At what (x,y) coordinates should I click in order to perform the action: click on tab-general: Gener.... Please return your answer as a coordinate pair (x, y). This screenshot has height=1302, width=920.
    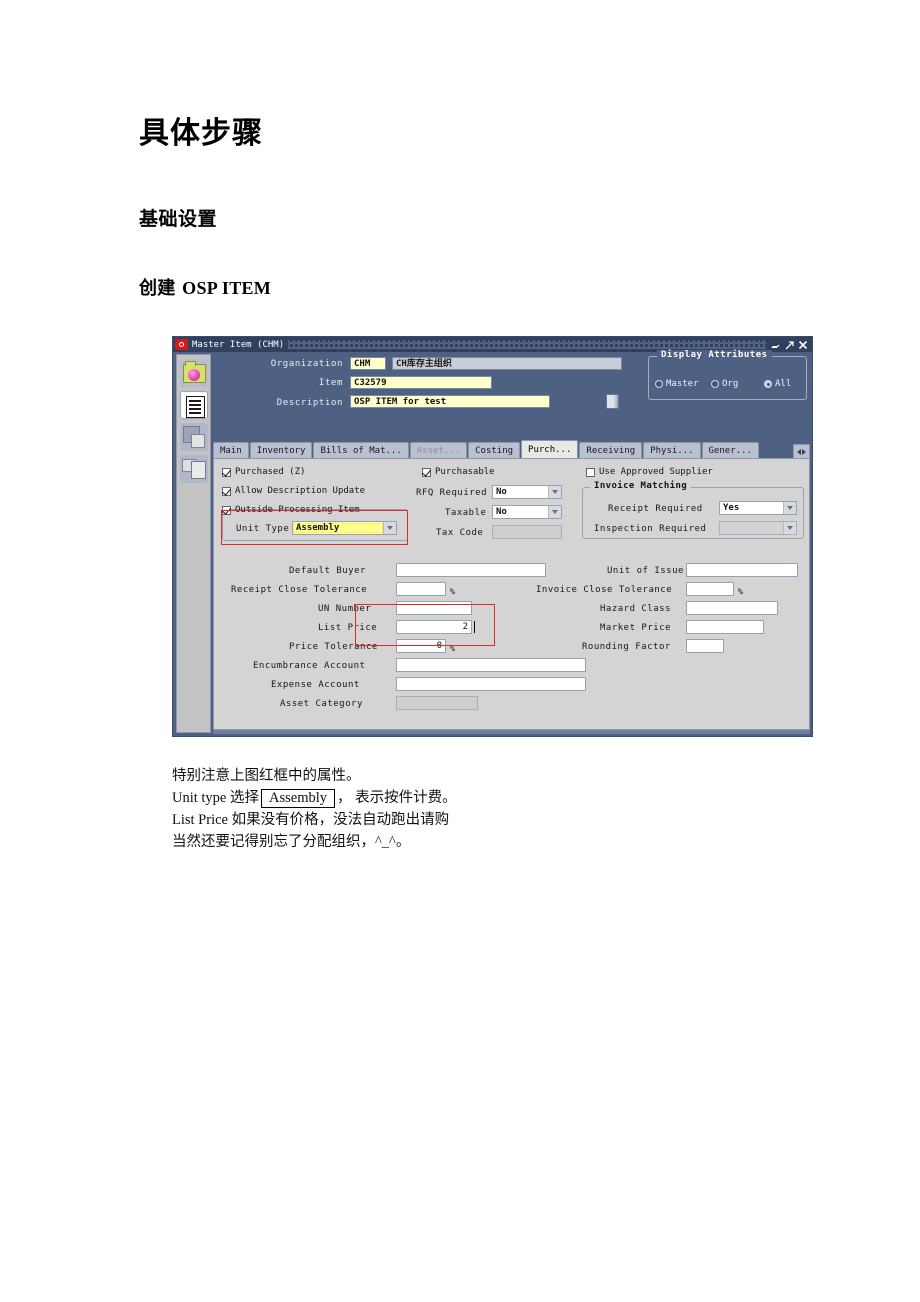
    Looking at the image, I should click on (730, 450).